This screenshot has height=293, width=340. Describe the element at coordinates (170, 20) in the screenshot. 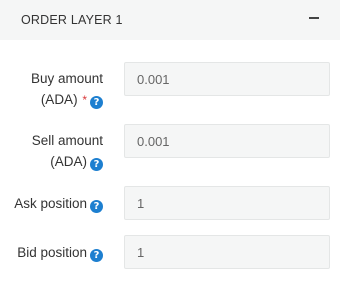

I see `panel-header: ORDER LAYER 1` at that location.